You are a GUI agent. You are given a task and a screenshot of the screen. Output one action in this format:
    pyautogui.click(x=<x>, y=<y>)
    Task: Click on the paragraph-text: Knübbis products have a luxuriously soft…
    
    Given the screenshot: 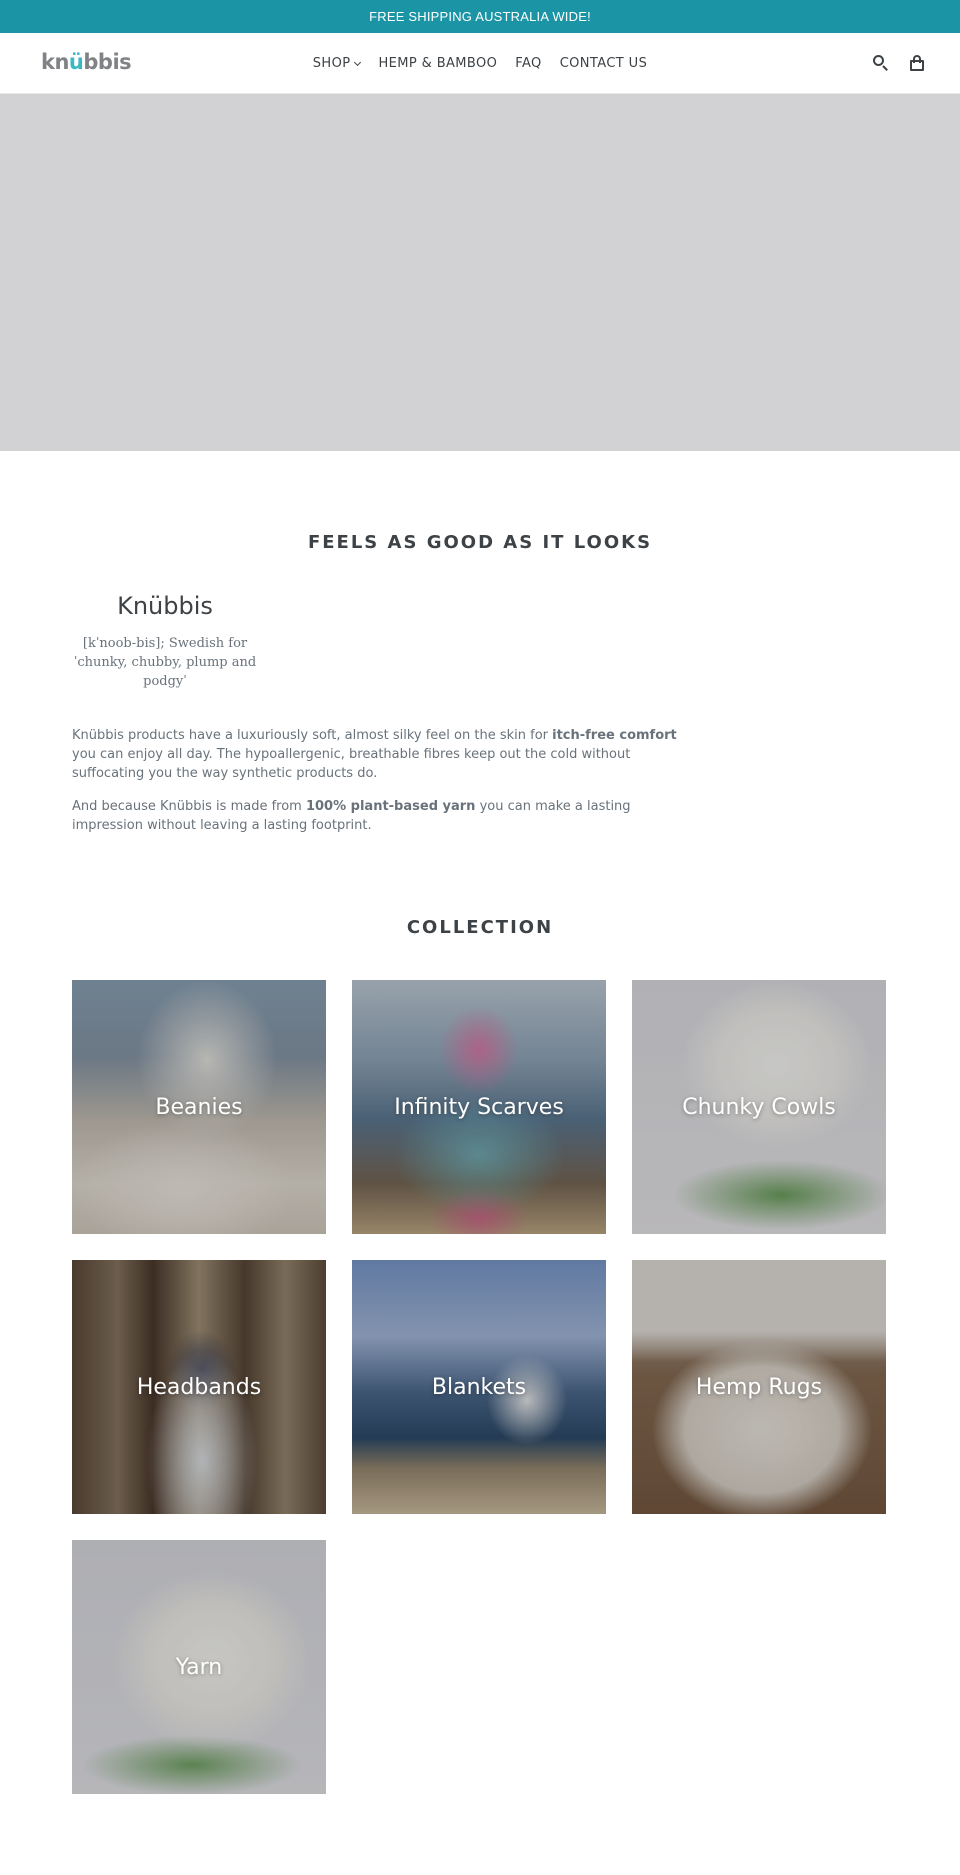 What is the action you would take?
    pyautogui.click(x=312, y=735)
    